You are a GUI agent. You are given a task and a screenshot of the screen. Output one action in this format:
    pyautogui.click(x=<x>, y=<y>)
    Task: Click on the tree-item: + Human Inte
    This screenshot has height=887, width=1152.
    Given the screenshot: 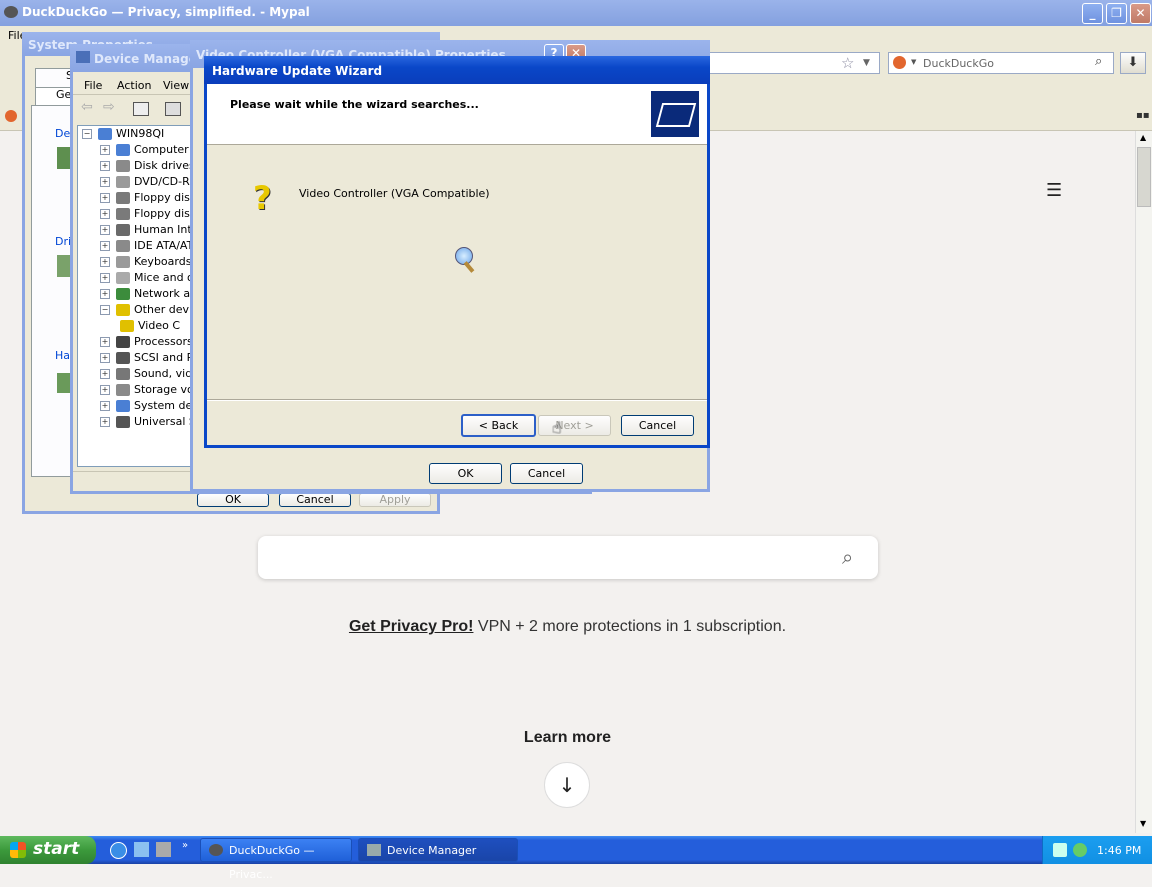 What is the action you would take?
    pyautogui.click(x=136, y=230)
    